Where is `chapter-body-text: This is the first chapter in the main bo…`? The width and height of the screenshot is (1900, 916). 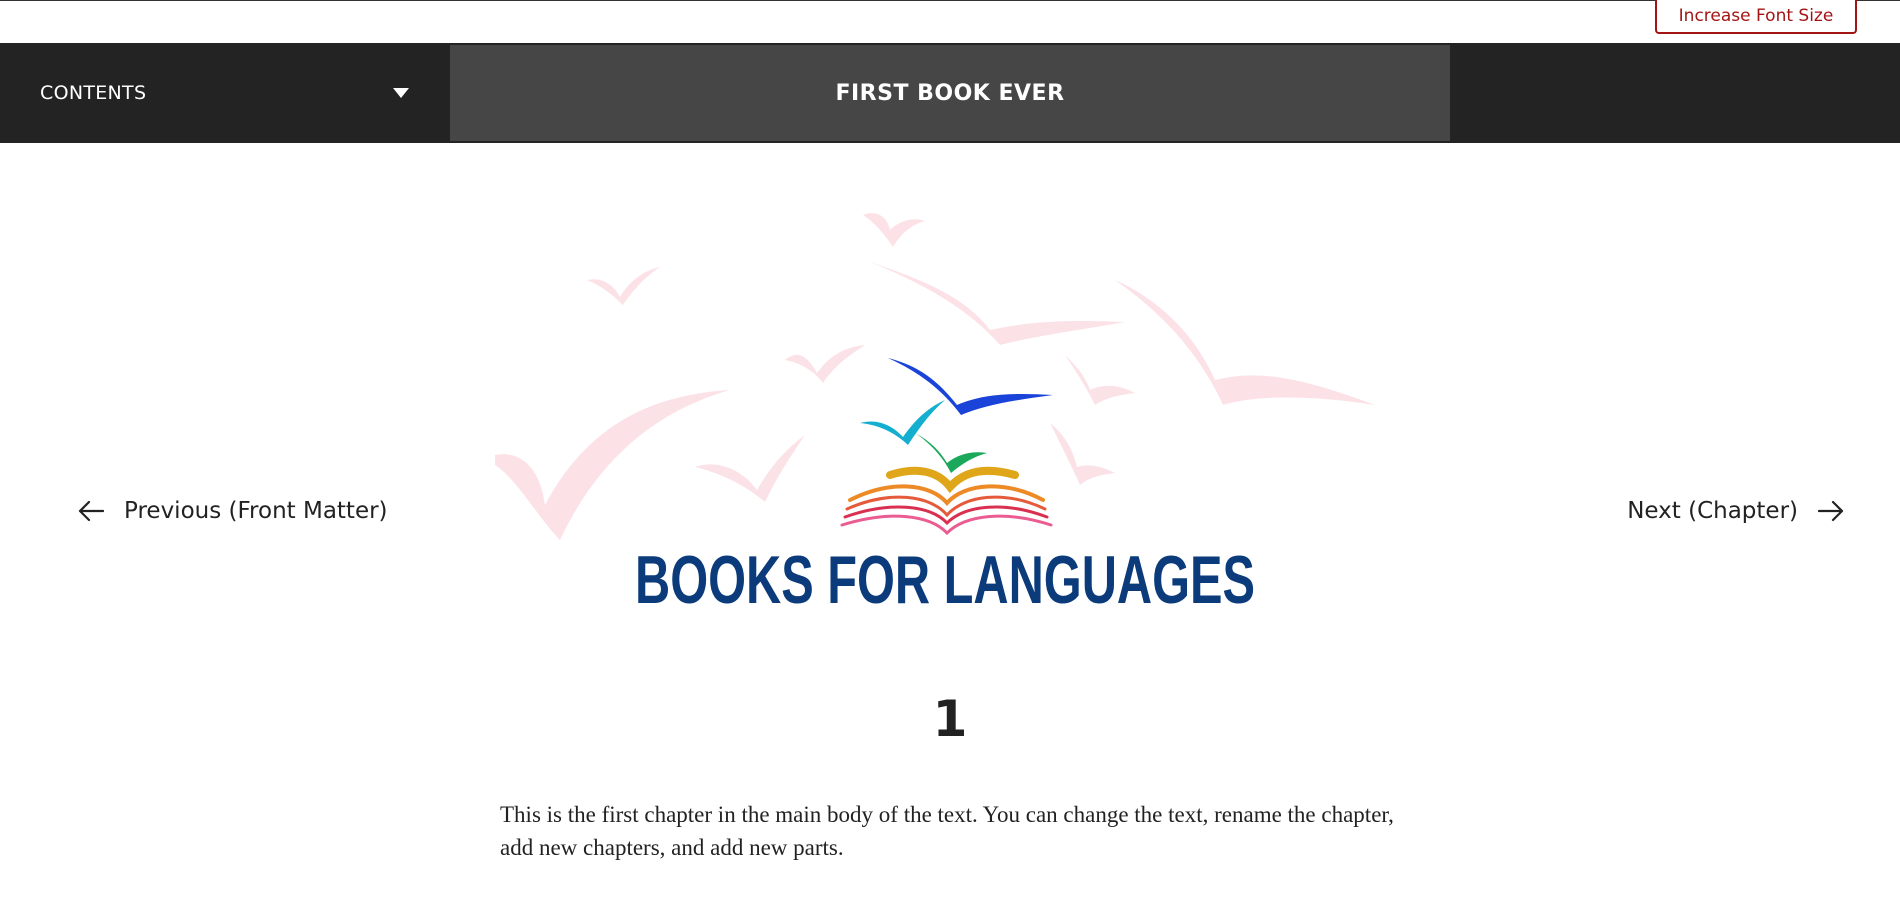
chapter-body-text: This is the first chapter in the main bo… is located at coordinates (947, 831).